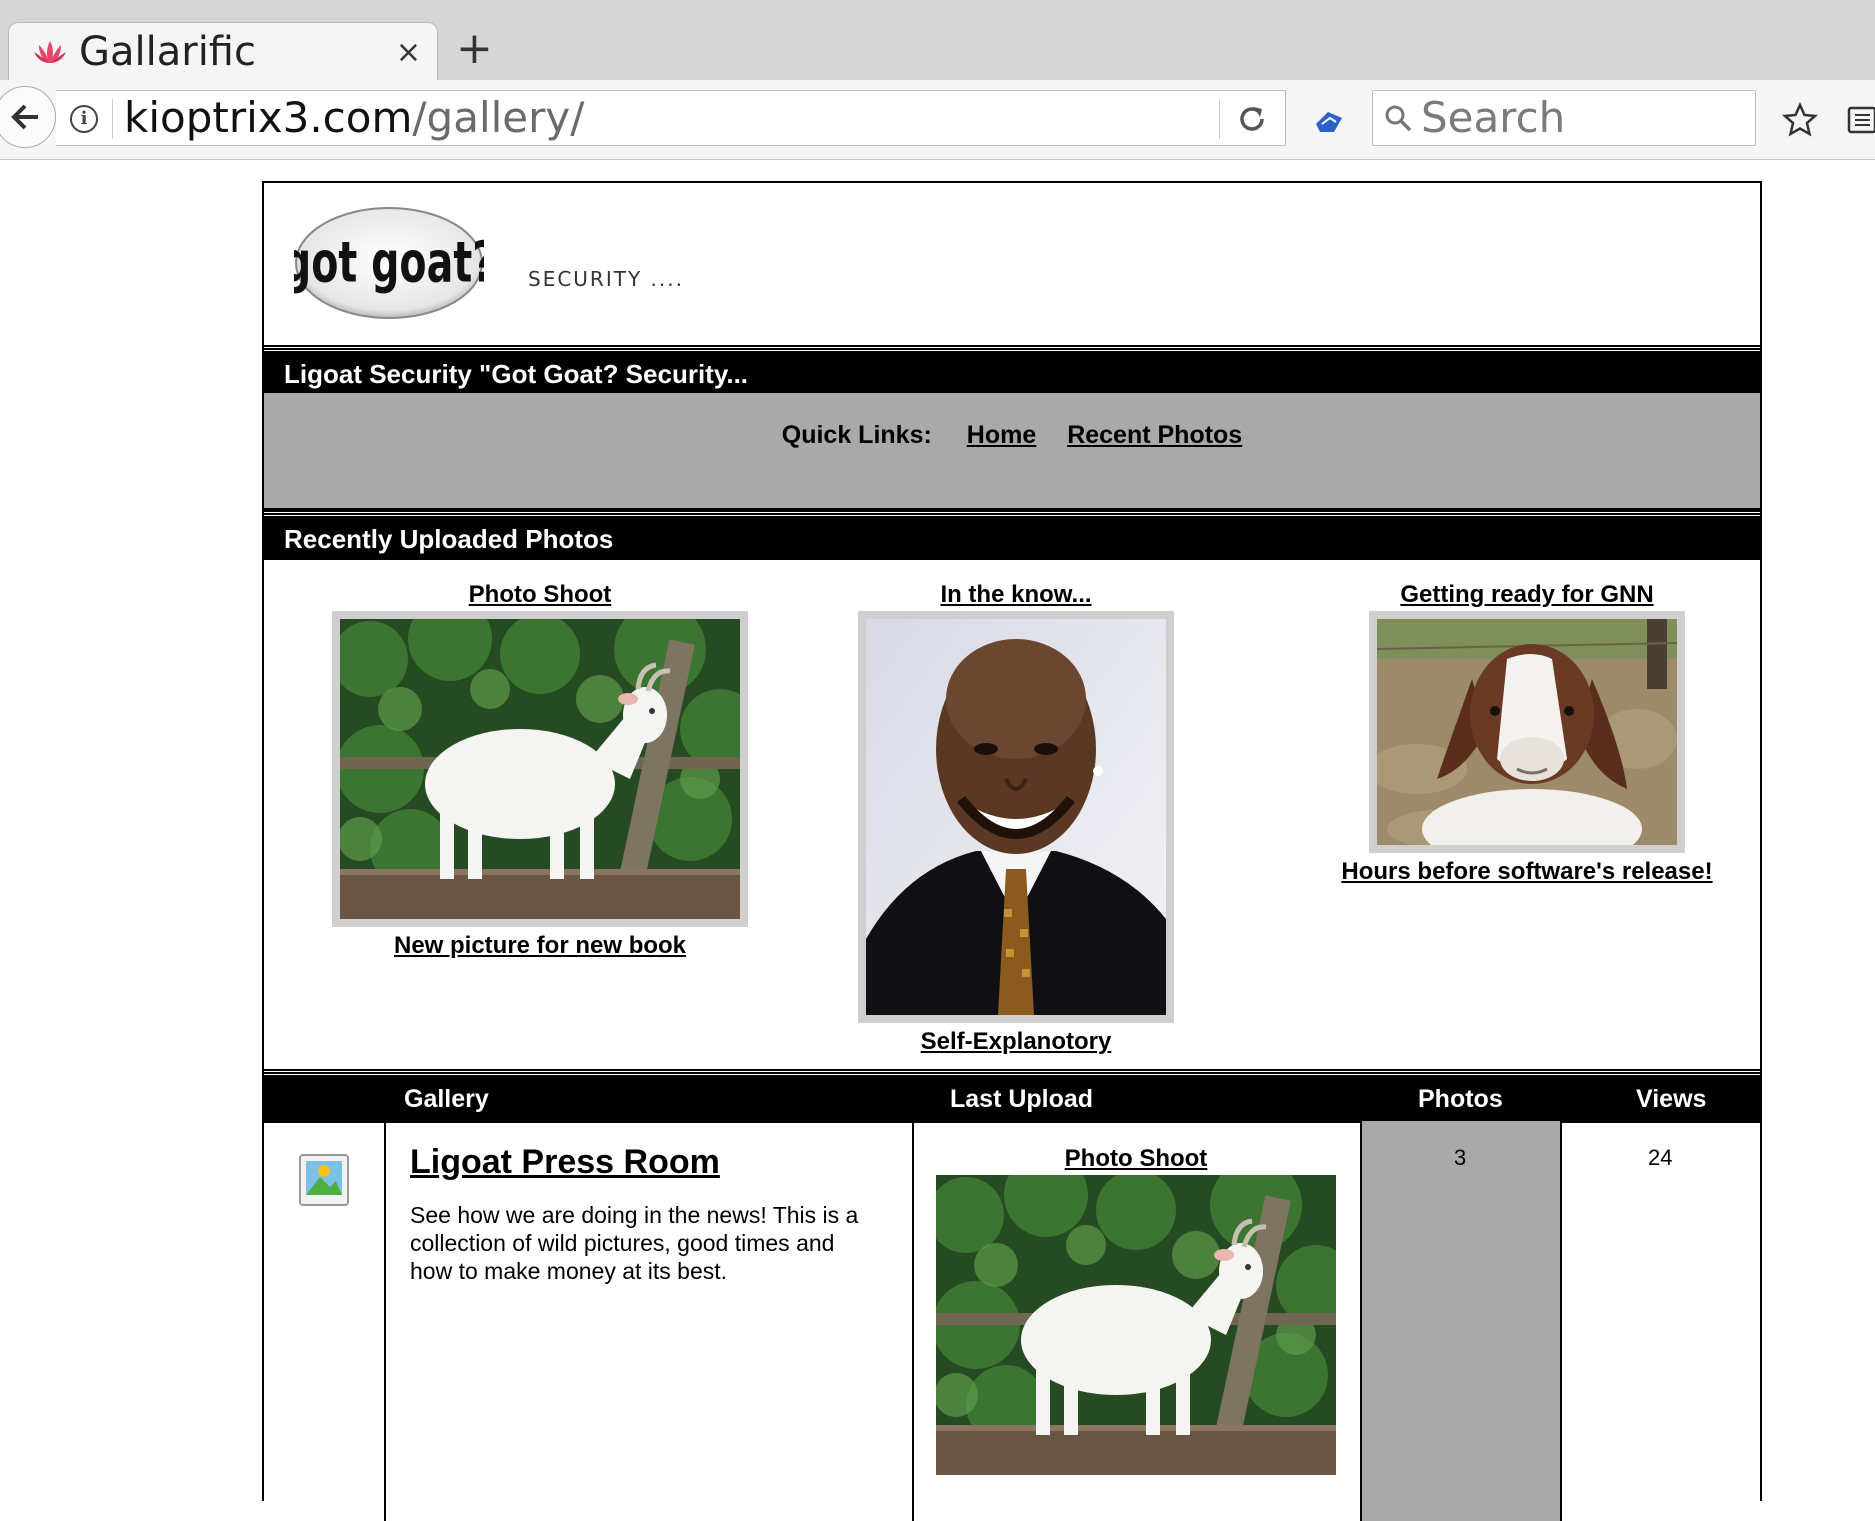 Image resolution: width=1875 pixels, height=1521 pixels. What do you see at coordinates (1136, 1159) in the screenshot?
I see `last-upload-title-link: Photo Shoot` at bounding box center [1136, 1159].